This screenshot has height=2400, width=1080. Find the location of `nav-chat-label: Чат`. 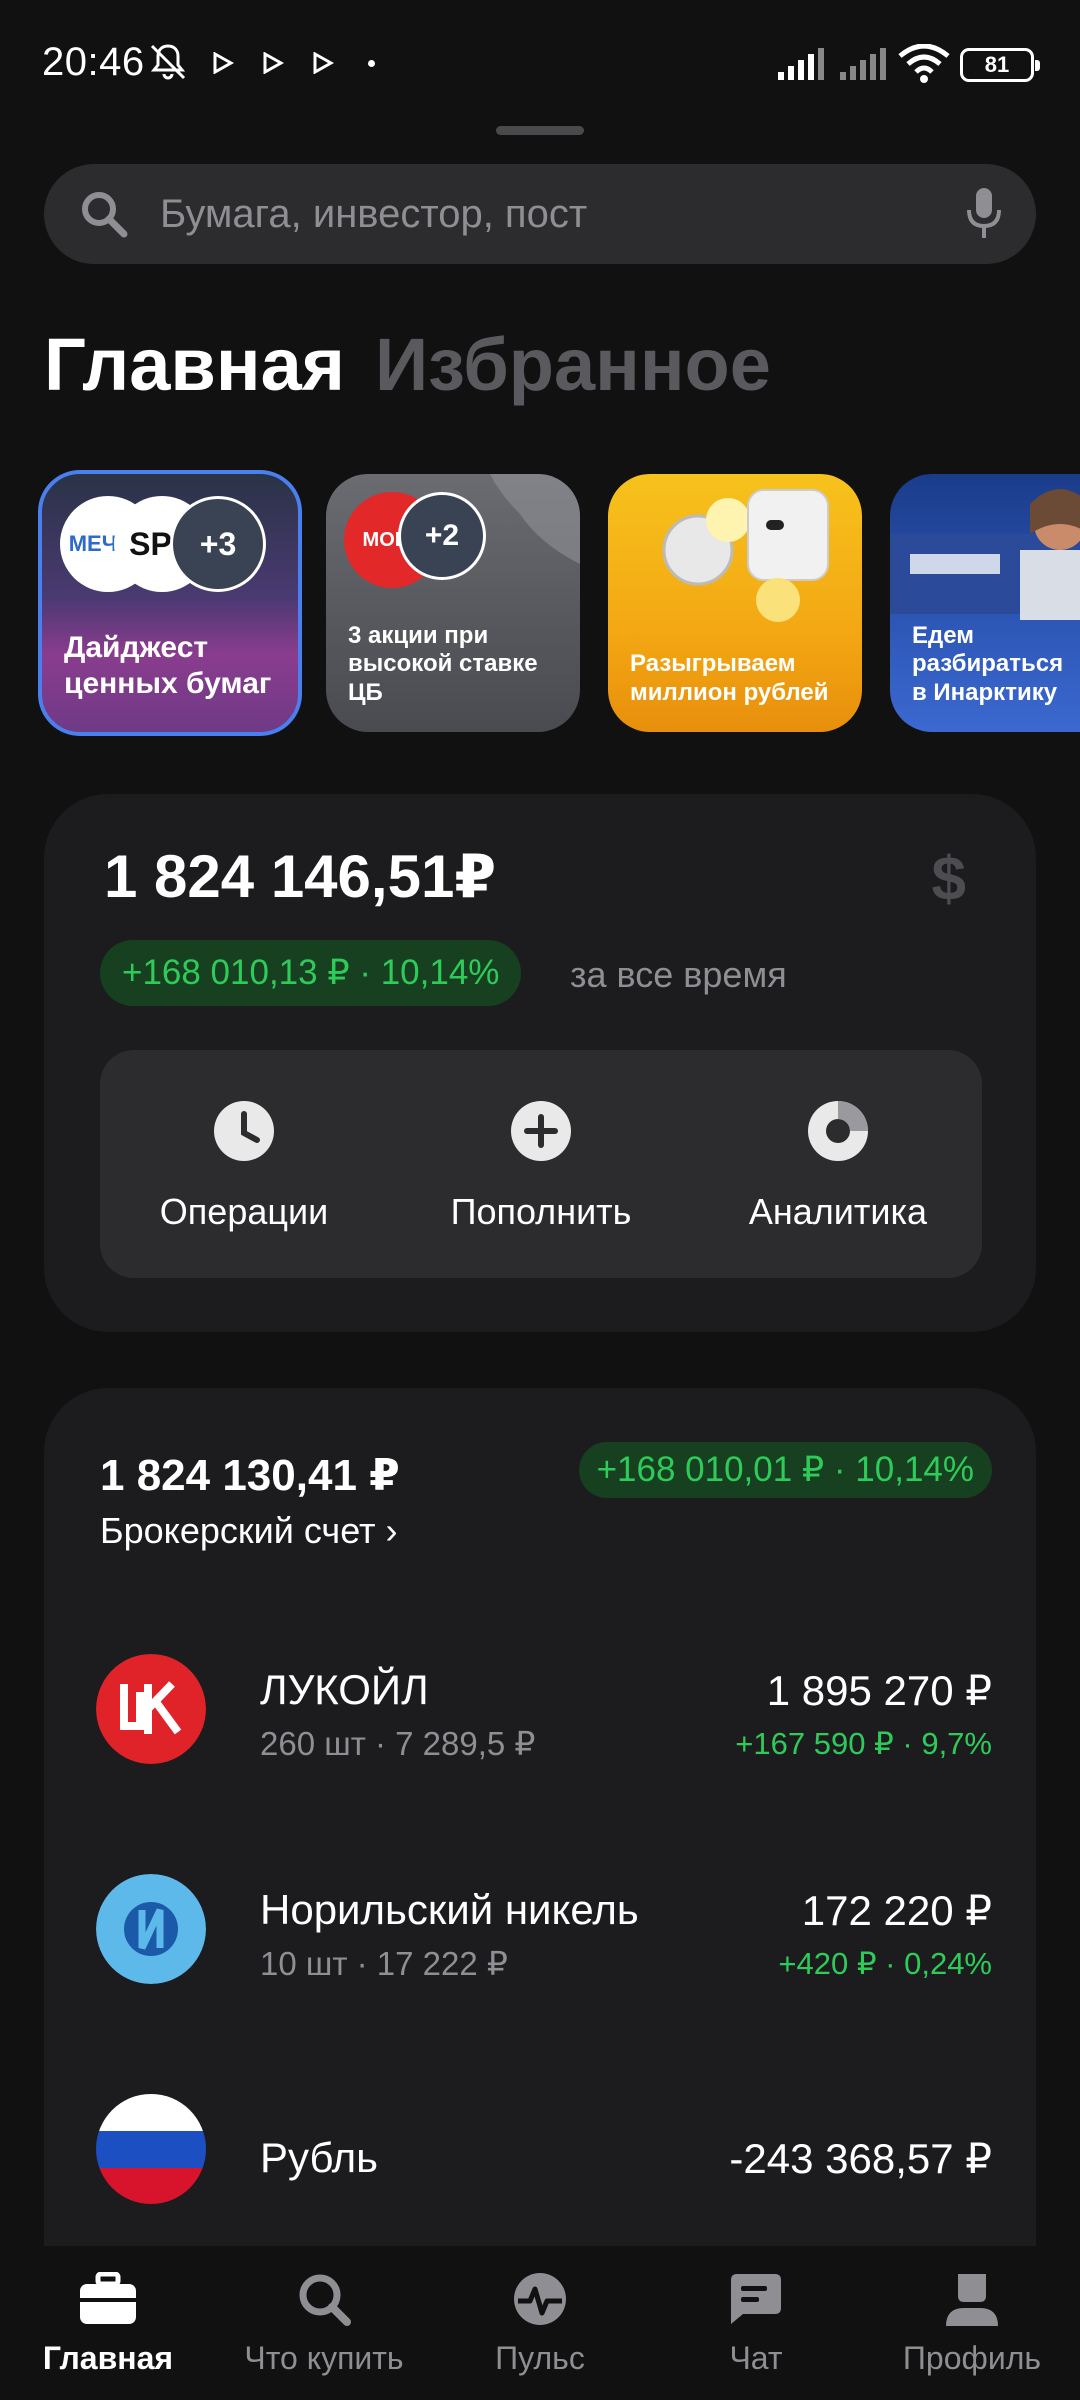

nav-chat-label: Чат is located at coordinates (756, 2358).